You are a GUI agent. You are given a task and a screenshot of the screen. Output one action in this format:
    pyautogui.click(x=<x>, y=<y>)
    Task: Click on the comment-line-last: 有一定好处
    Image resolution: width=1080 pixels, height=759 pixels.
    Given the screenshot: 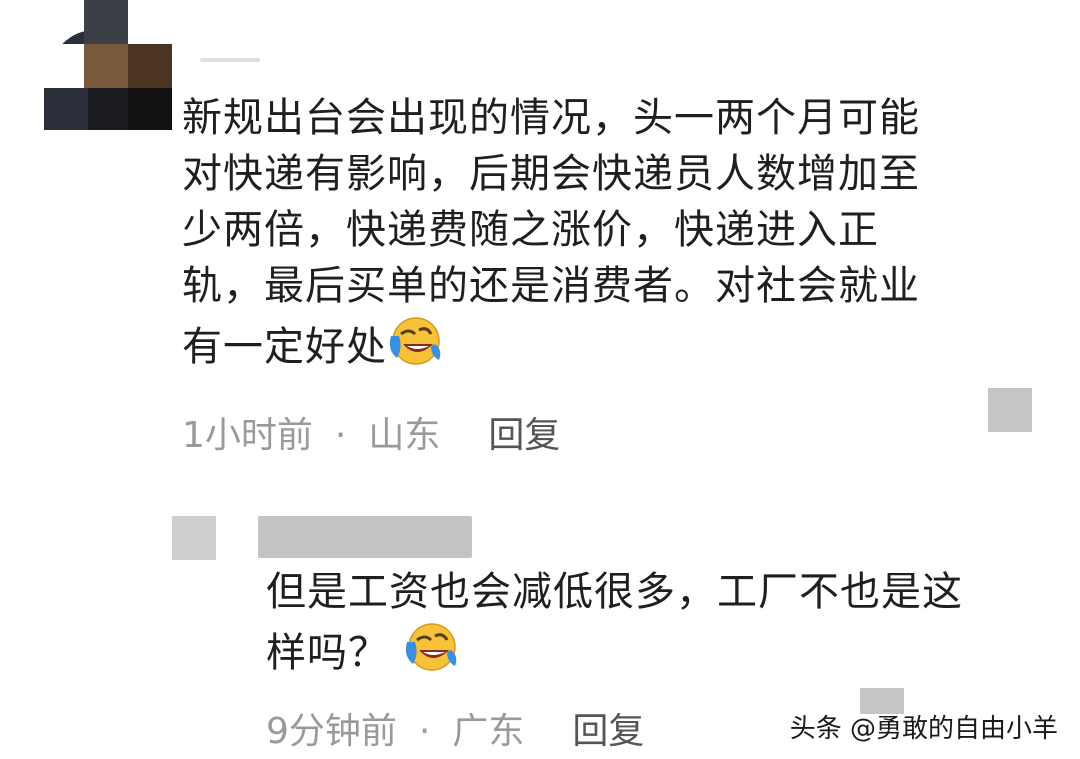 What is the action you would take?
    pyautogui.click(x=551, y=344)
    